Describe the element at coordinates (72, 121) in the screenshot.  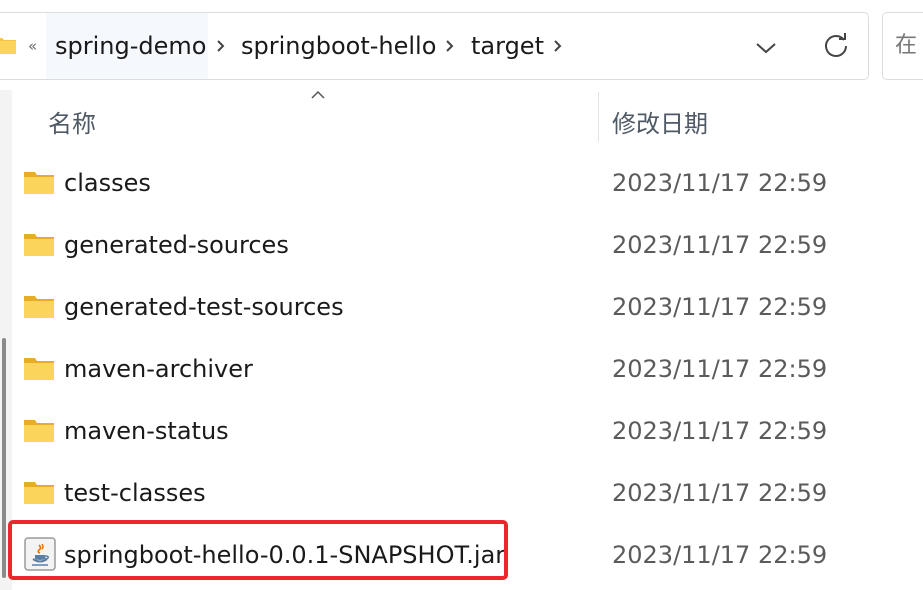
I see `column-header-name: 名称` at that location.